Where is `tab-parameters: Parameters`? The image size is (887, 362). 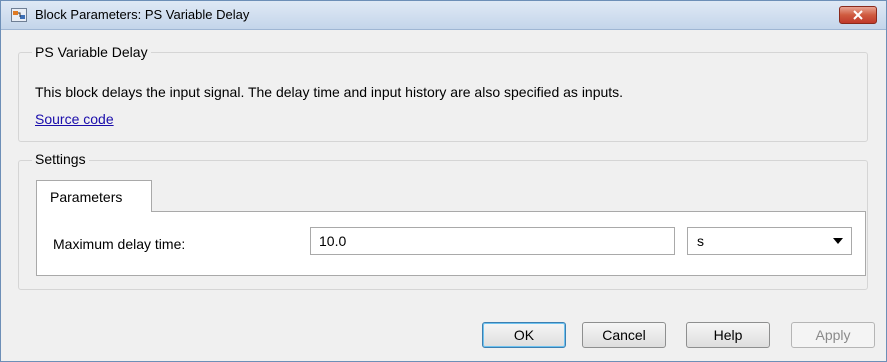 tab-parameters: Parameters is located at coordinates (94, 196).